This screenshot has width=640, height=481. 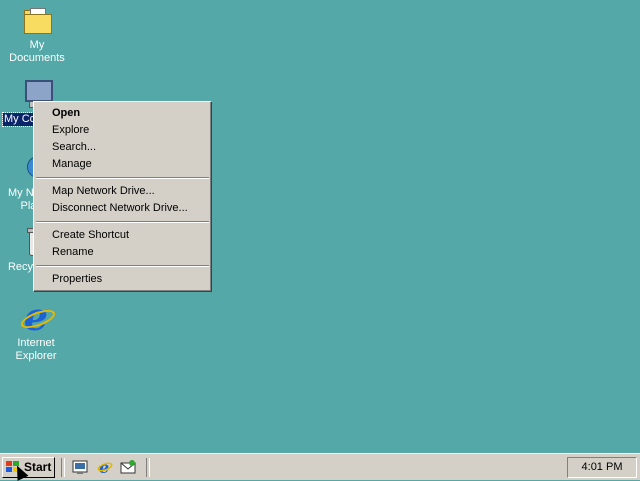 I want to click on start-button: Start, so click(x=28, y=467).